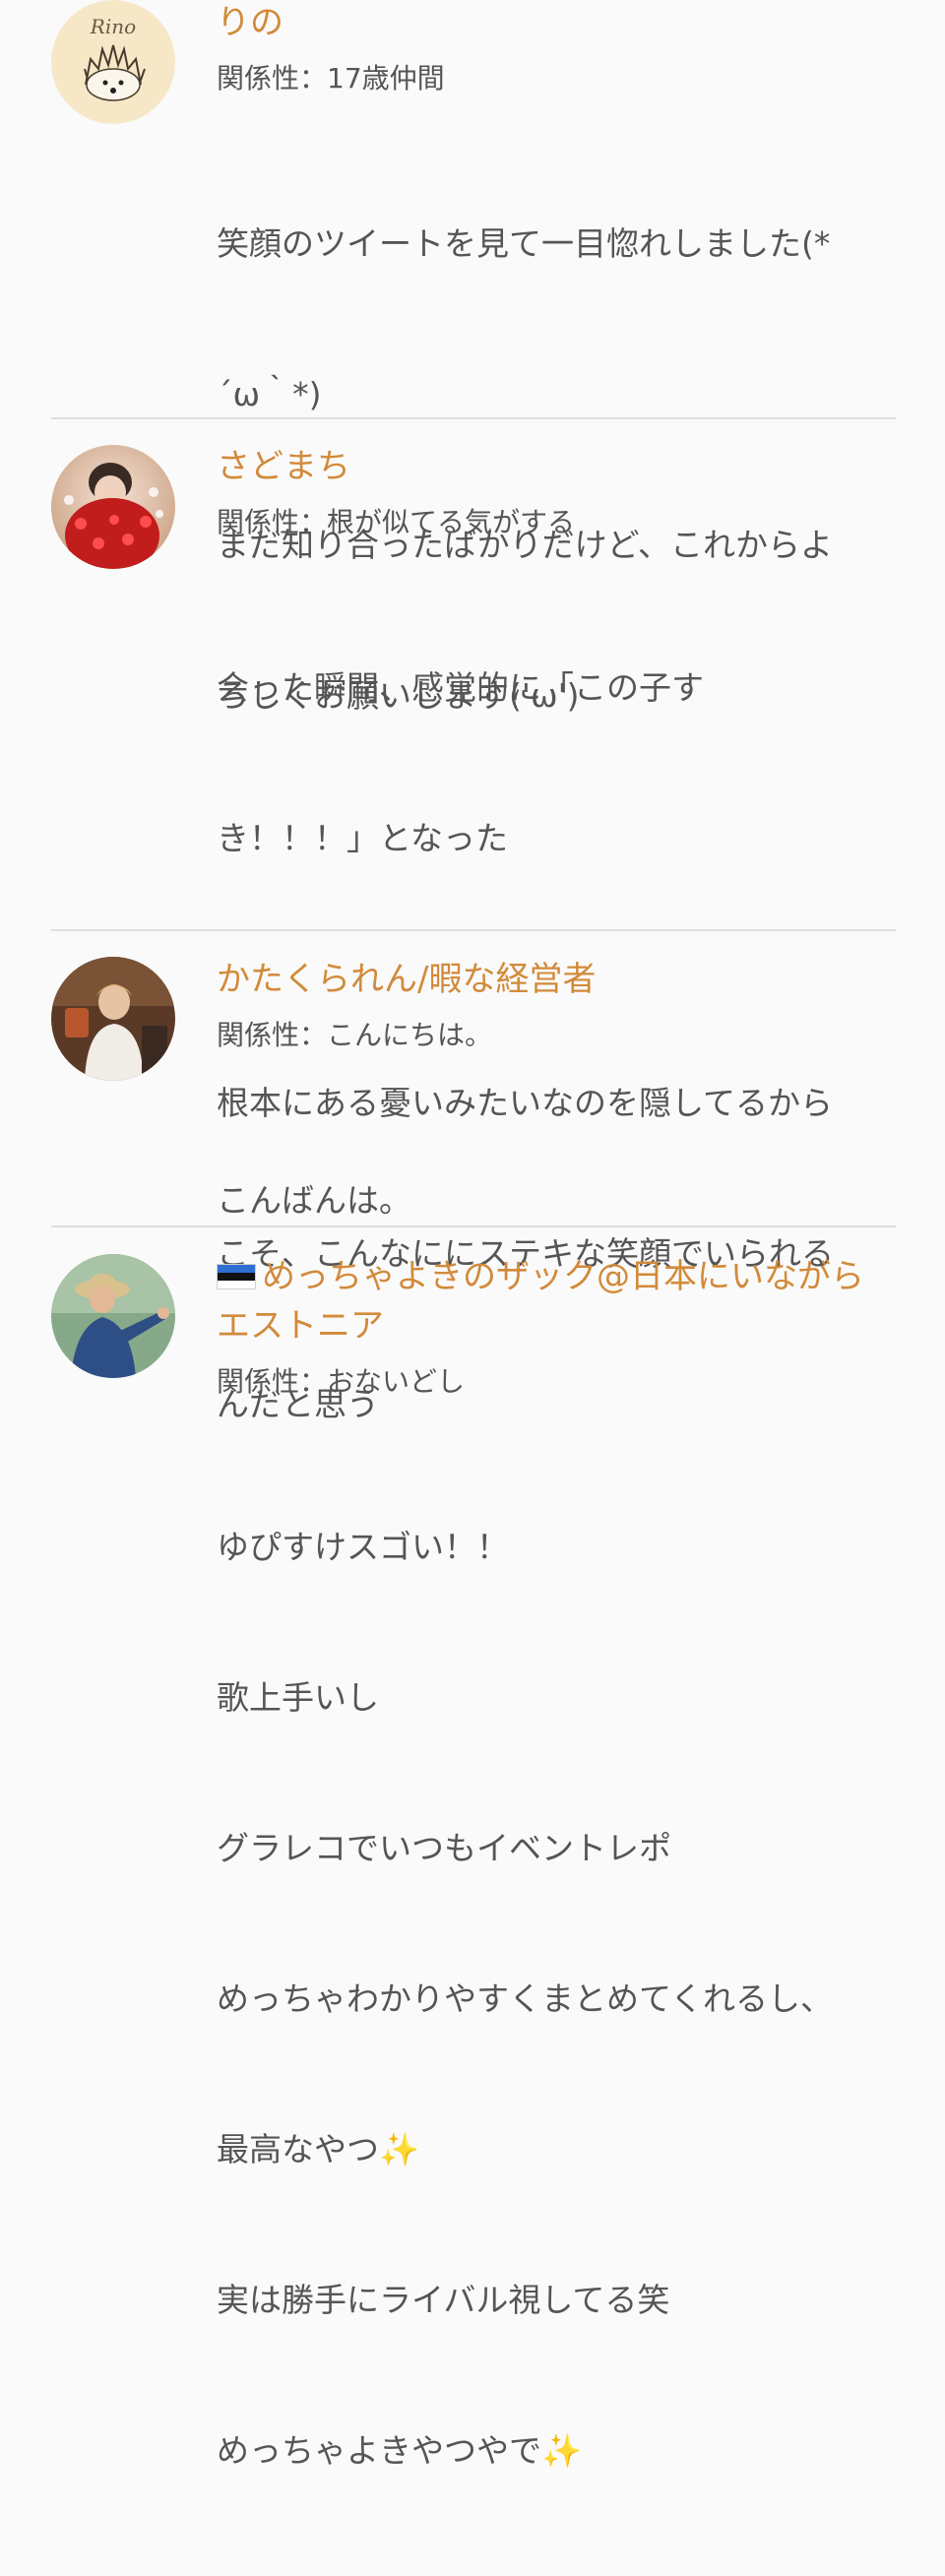 This screenshot has height=2576, width=945. Describe the element at coordinates (318, 2149) in the screenshot. I see `message-line: 最高なやつ✨` at that location.